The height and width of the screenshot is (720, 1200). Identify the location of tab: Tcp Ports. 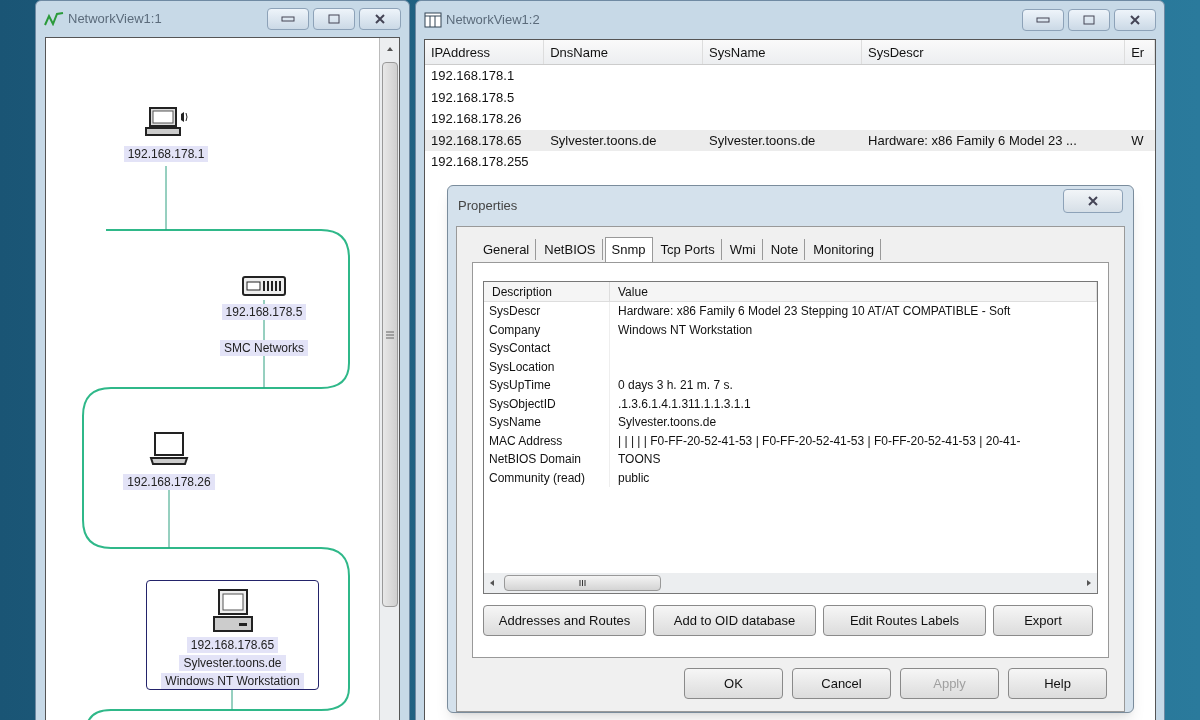
(688, 249).